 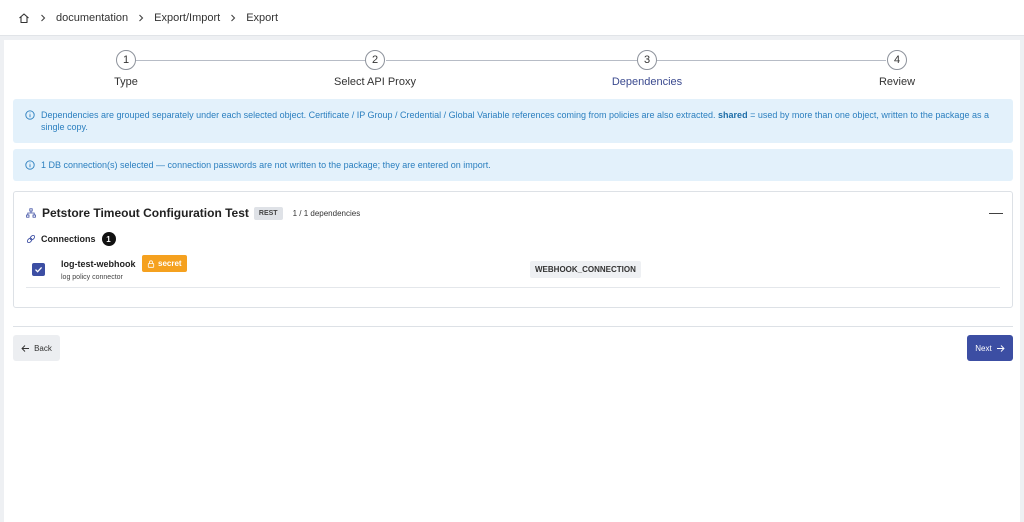 I want to click on step-number: 4, so click(x=897, y=60).